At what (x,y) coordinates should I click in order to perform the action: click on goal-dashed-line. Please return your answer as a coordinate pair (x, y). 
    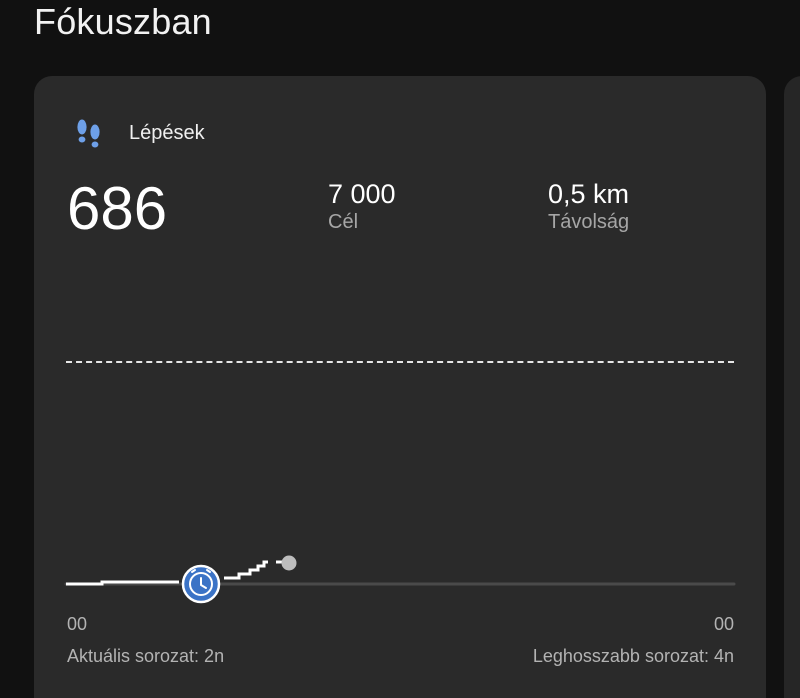
    Looking at the image, I should click on (400, 362).